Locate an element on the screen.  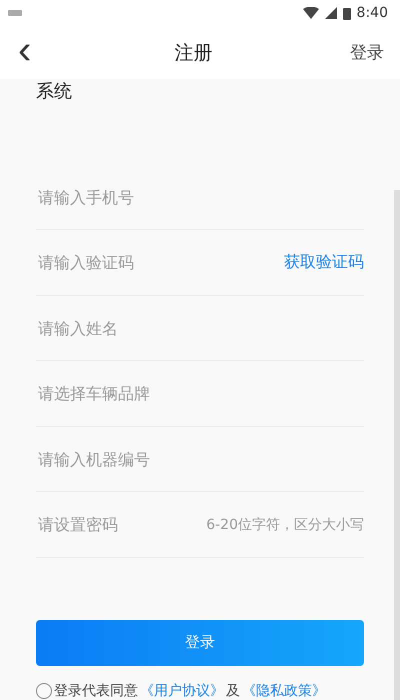
wifi-icon is located at coordinates (310, 13).